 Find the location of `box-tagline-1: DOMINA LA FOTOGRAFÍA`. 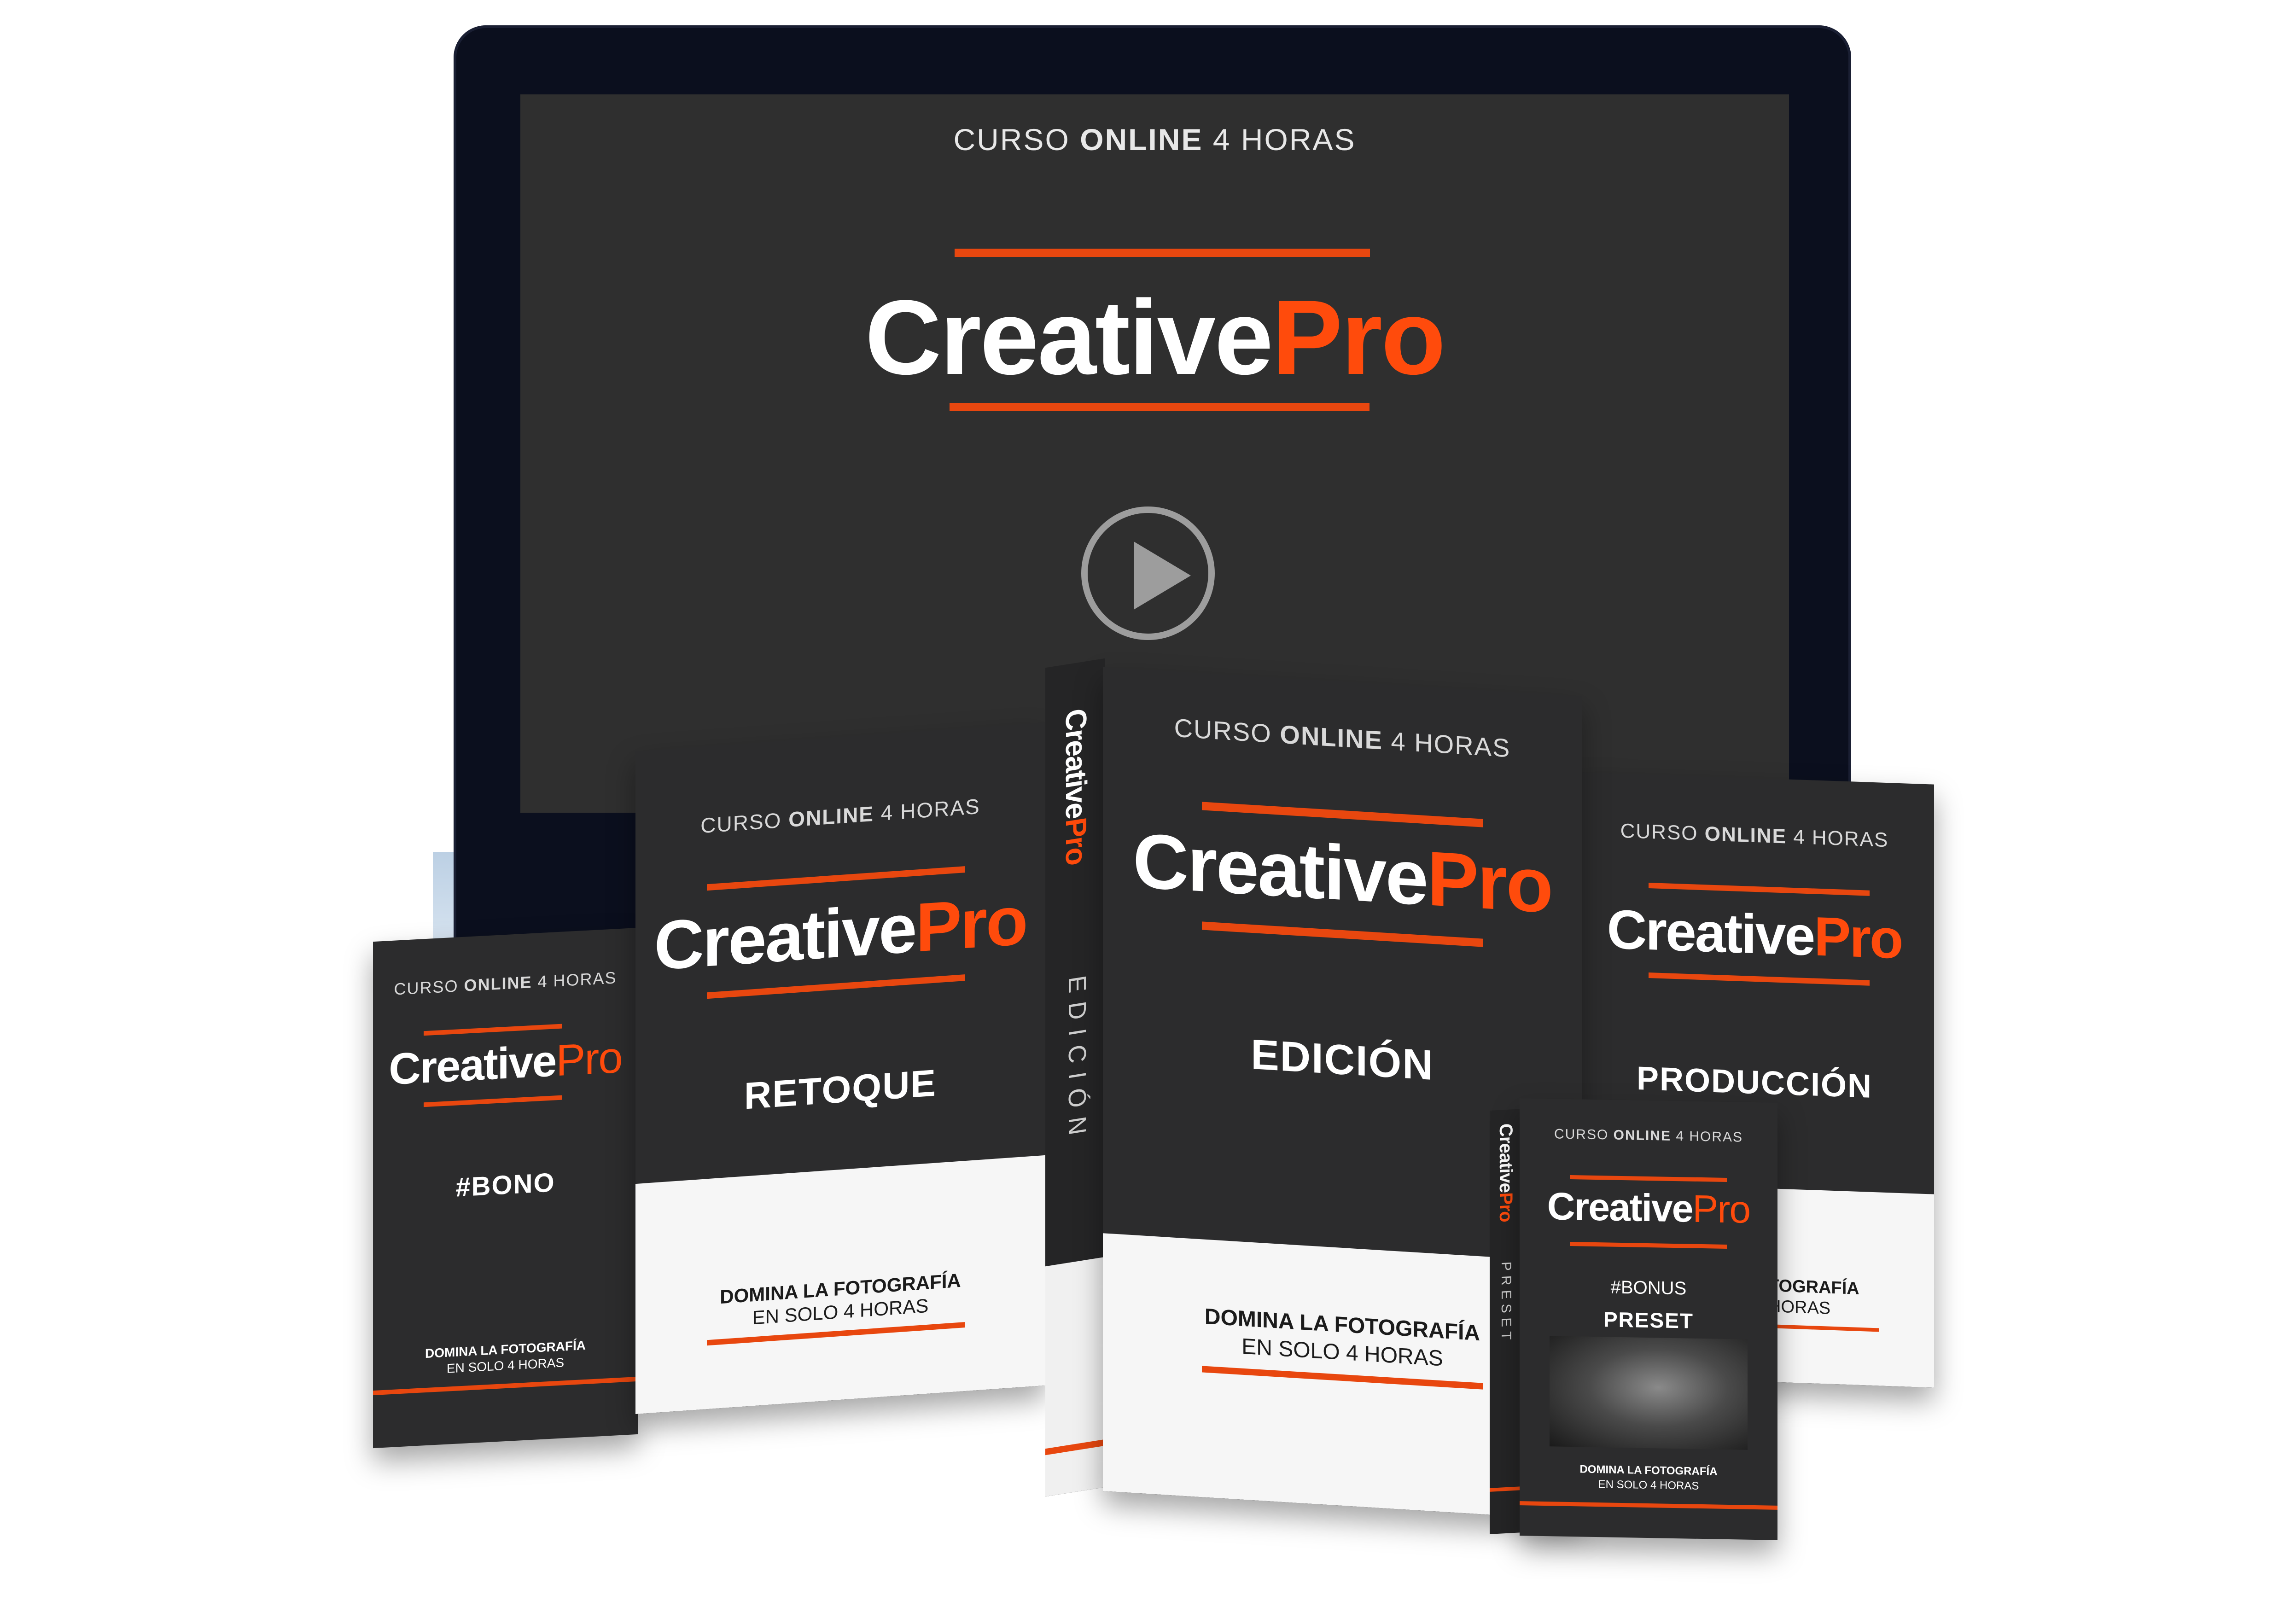

box-tagline-1: DOMINA LA FOTOGRAFÍA is located at coordinates (1648, 1470).